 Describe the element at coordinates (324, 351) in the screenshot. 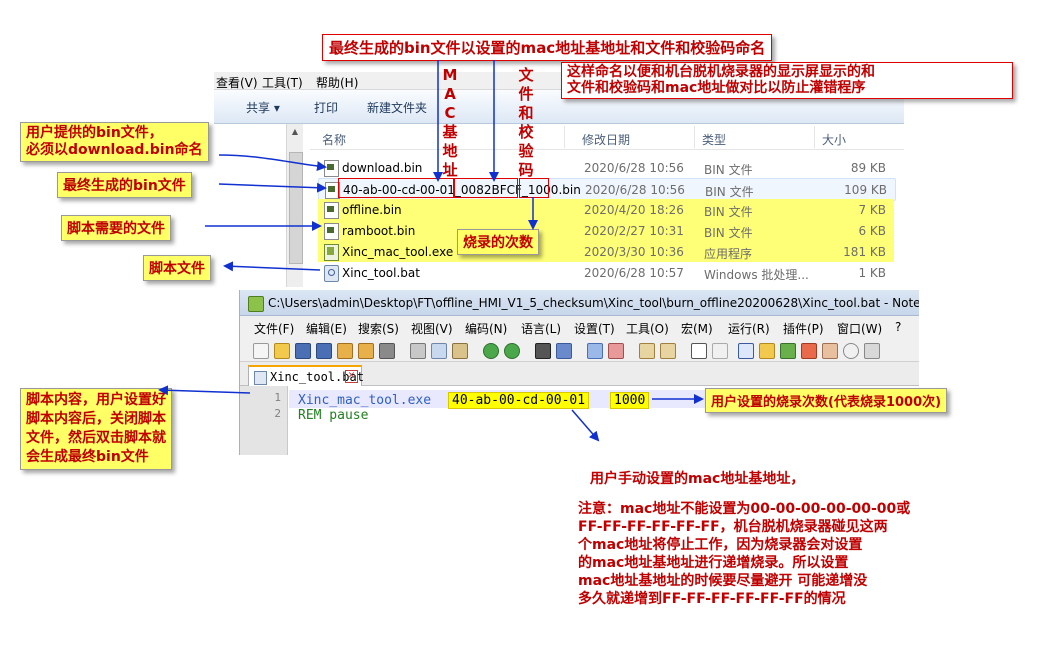

I see `save-all-icon` at that location.